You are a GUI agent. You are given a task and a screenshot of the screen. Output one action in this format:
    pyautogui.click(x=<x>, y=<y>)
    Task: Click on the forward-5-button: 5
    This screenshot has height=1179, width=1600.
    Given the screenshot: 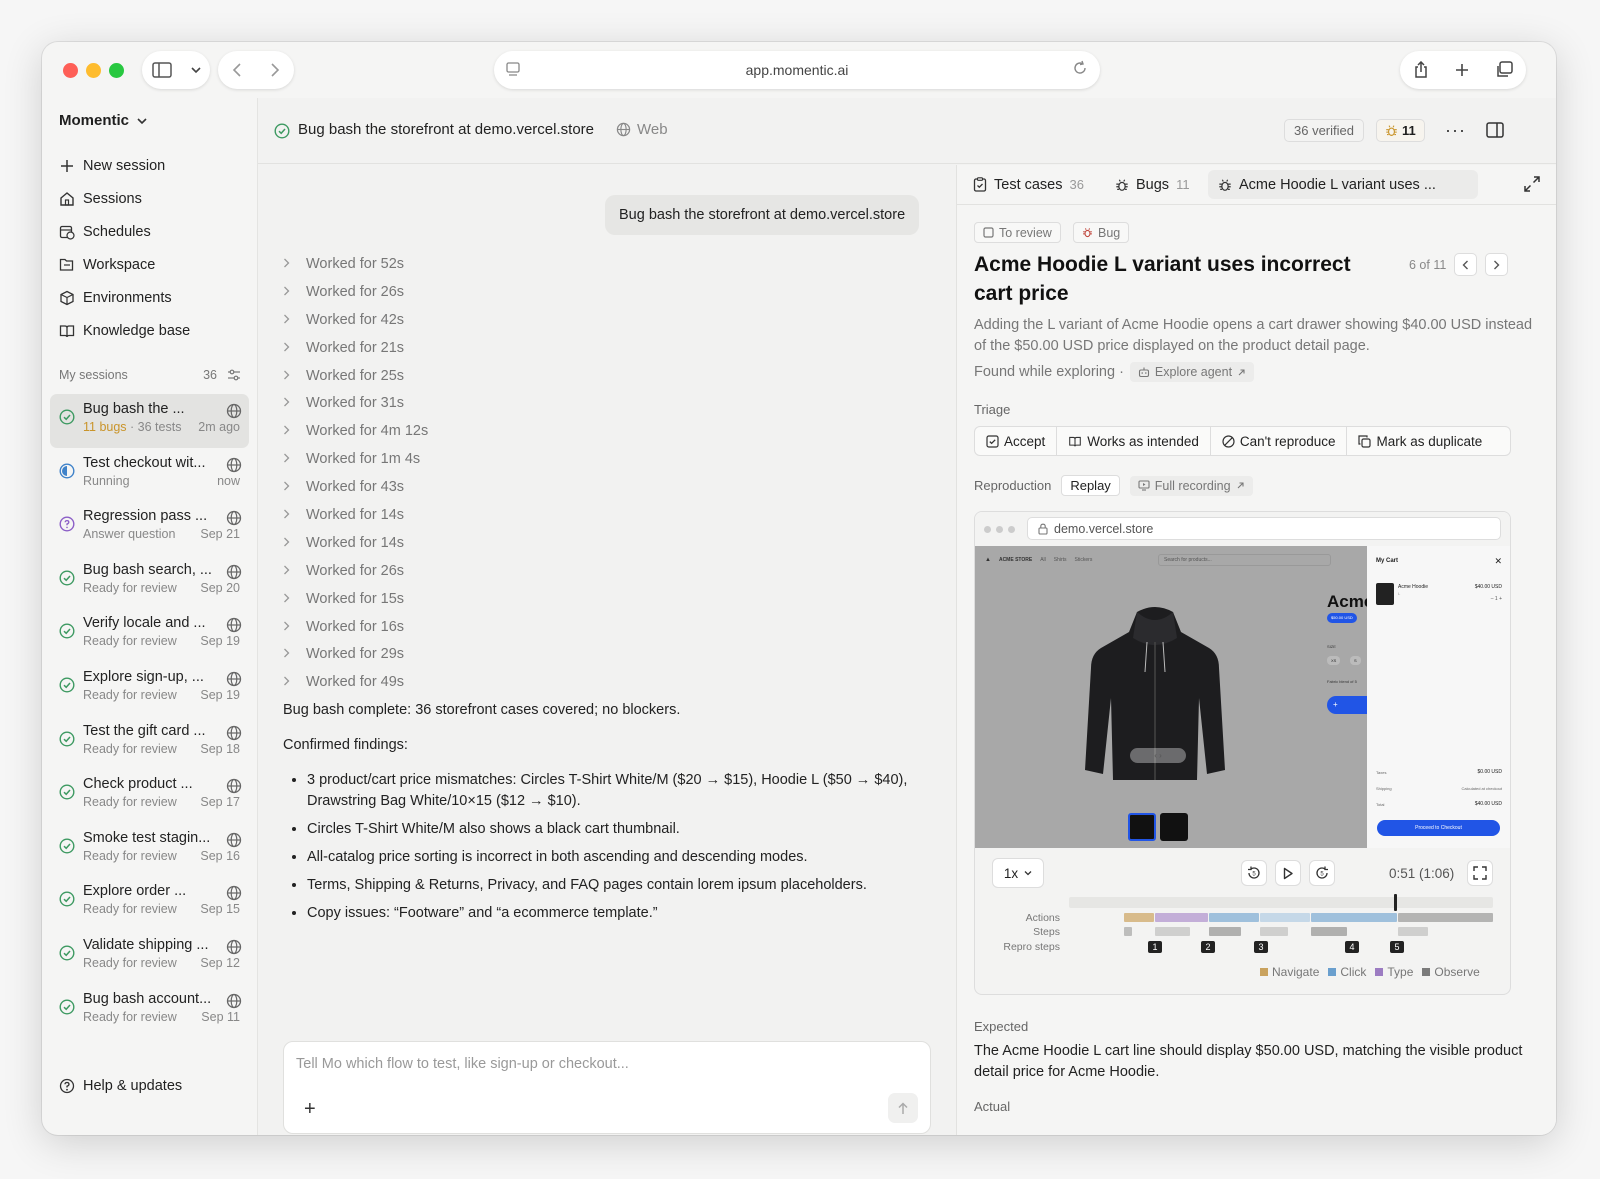 What is the action you would take?
    pyautogui.click(x=1322, y=873)
    